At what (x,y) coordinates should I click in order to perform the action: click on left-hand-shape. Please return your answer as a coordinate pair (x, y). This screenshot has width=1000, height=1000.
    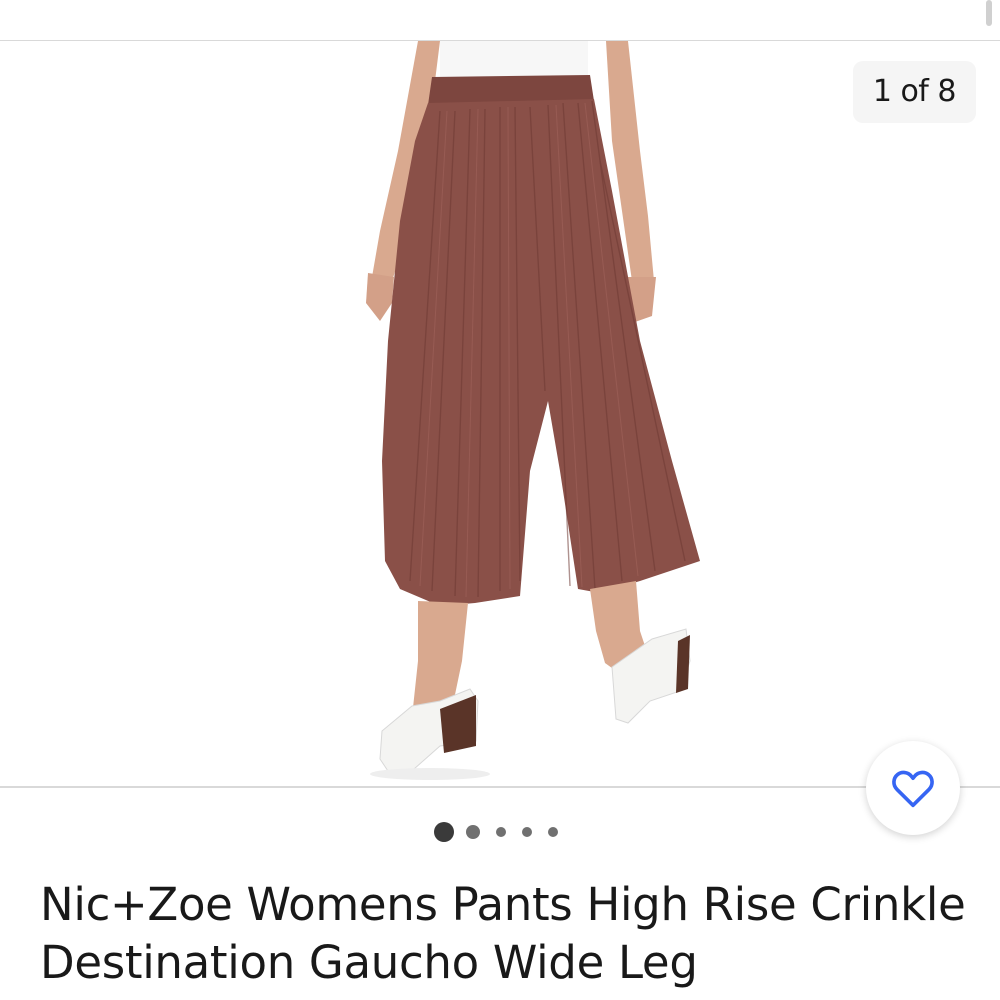
    Looking at the image, I should click on (380, 297).